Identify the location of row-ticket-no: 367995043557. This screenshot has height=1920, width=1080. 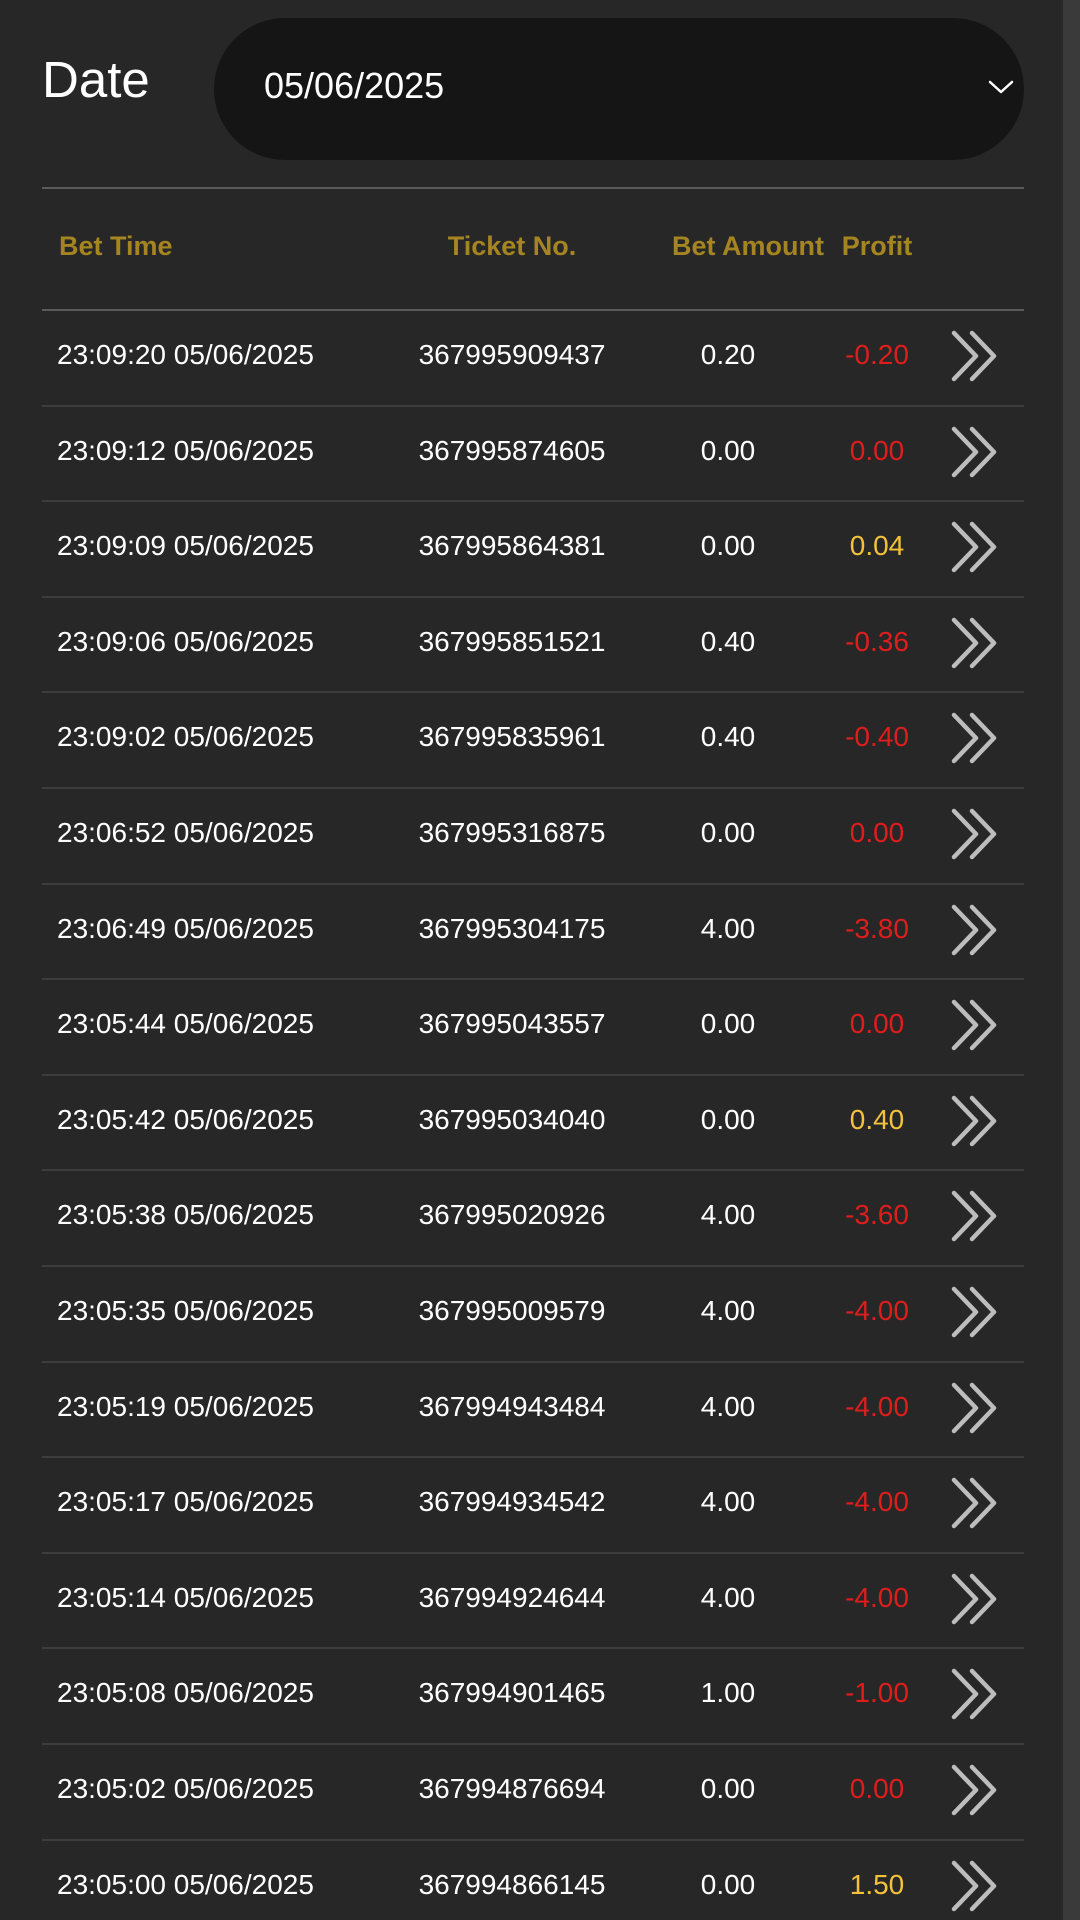
(512, 1024).